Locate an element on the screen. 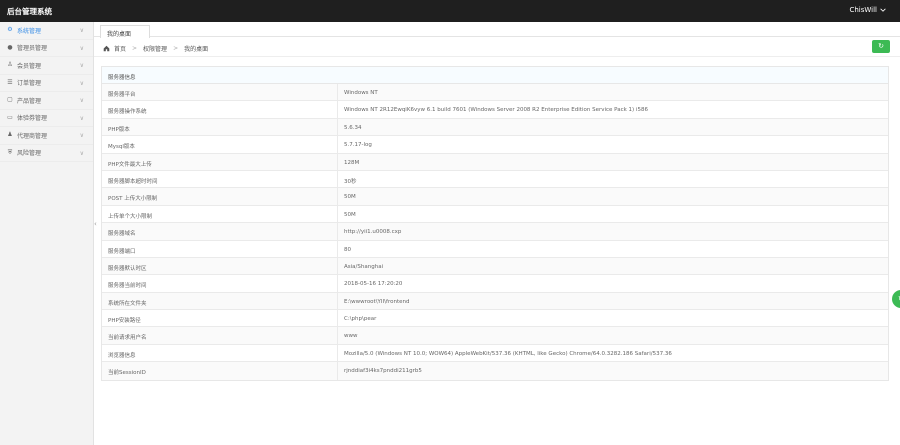  sidebar-item-label: 订单管理 is located at coordinates (29, 84).